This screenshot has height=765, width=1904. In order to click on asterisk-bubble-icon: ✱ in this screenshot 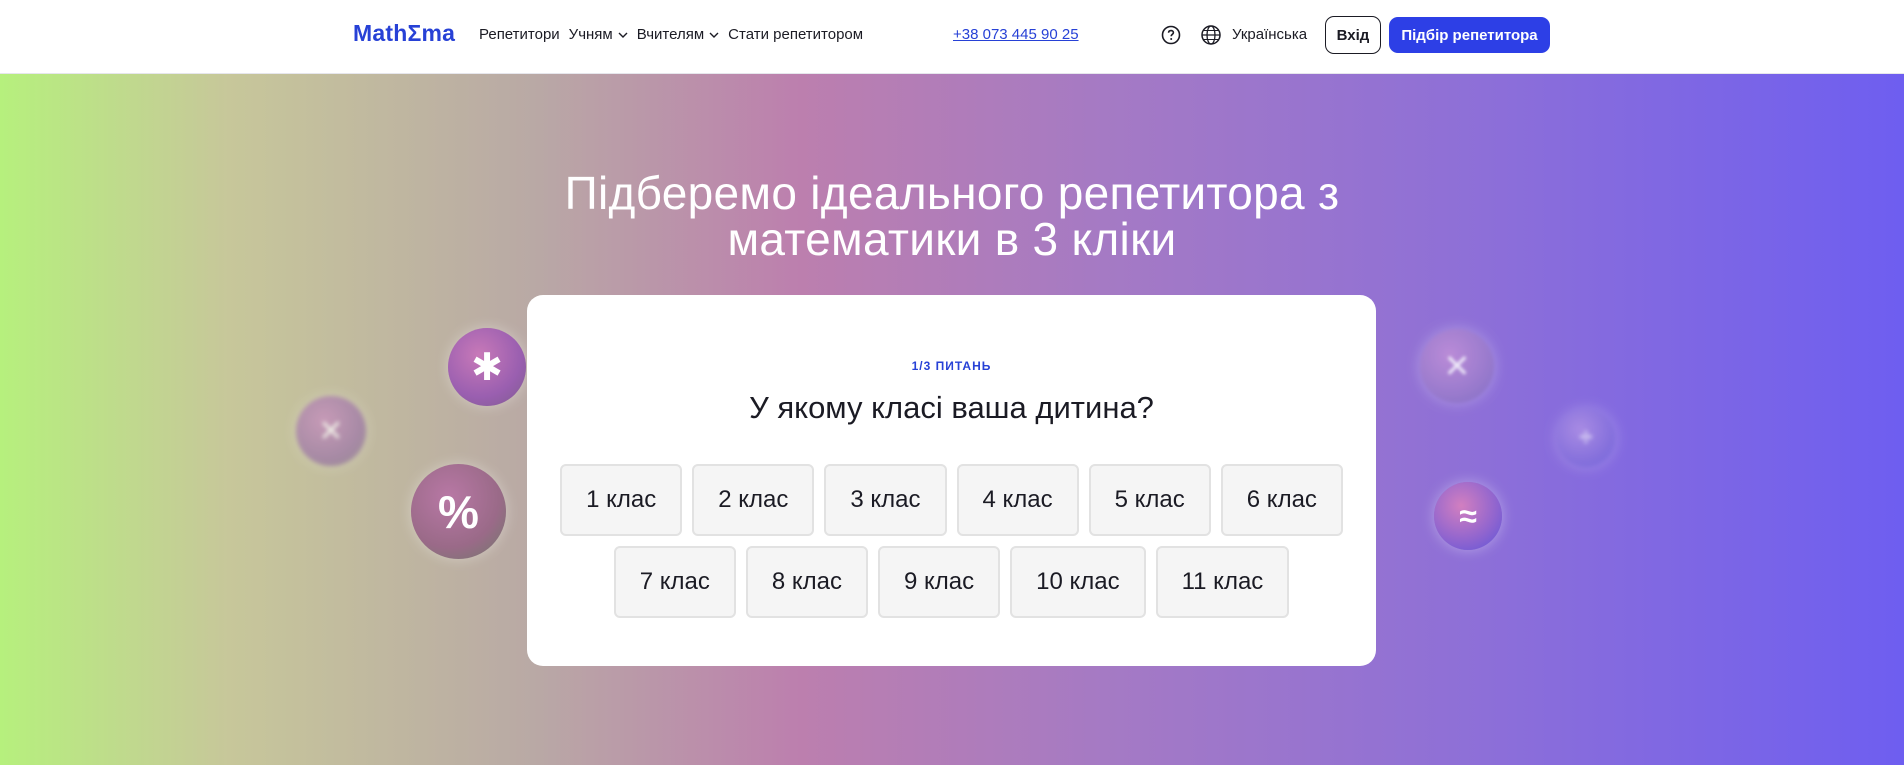, I will do `click(487, 367)`.